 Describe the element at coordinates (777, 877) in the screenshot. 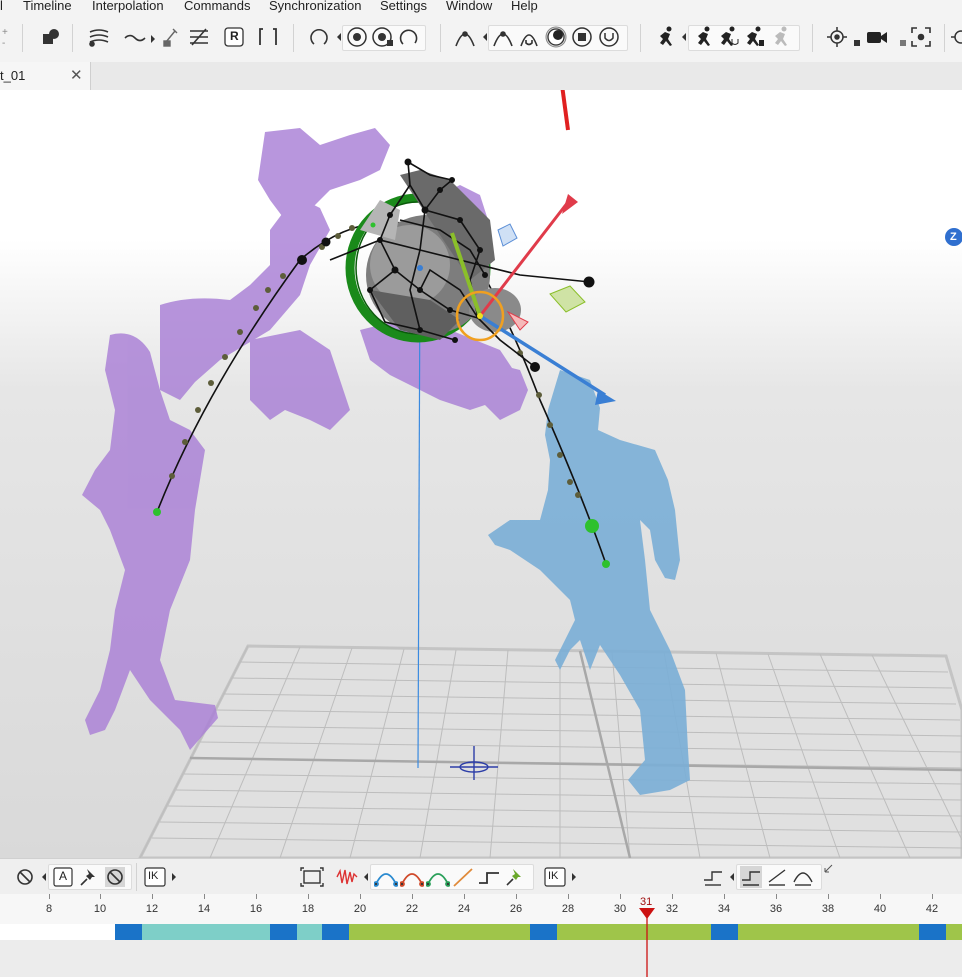

I see `tangent-linear-icon` at that location.